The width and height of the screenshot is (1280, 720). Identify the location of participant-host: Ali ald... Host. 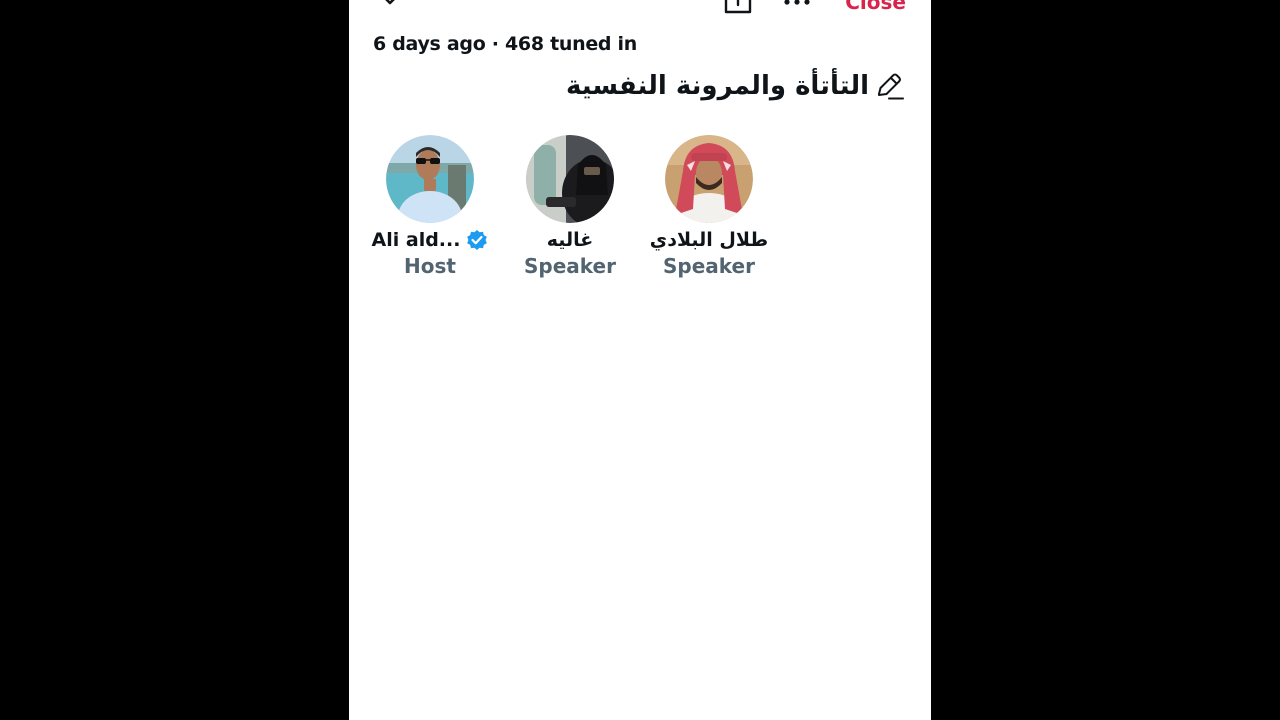
(430, 206).